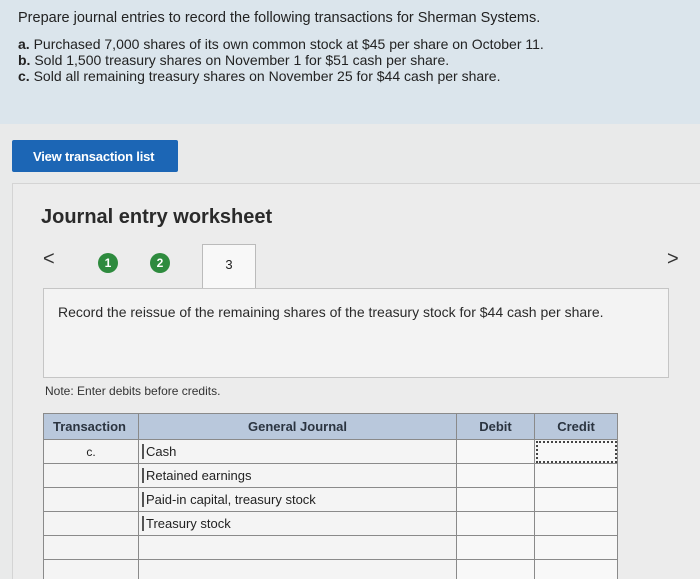 This screenshot has height=579, width=700. What do you see at coordinates (49, 259) in the screenshot?
I see `chevron-left-icon: <` at bounding box center [49, 259].